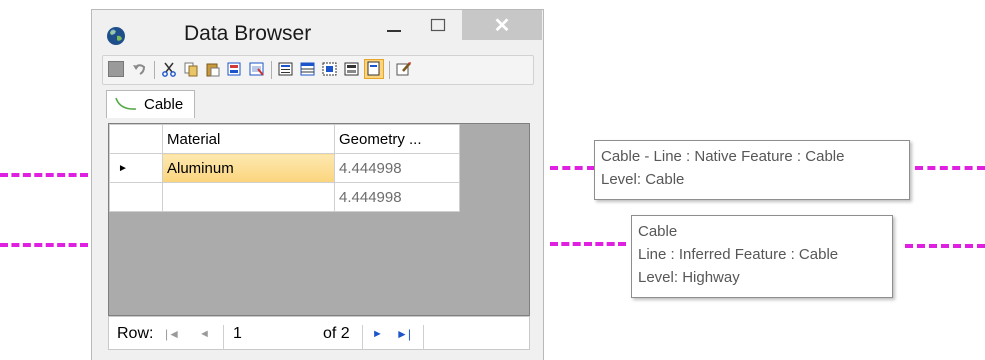 The width and height of the screenshot is (985, 360). Describe the element at coordinates (394, 25) in the screenshot. I see `minimize-button` at that location.